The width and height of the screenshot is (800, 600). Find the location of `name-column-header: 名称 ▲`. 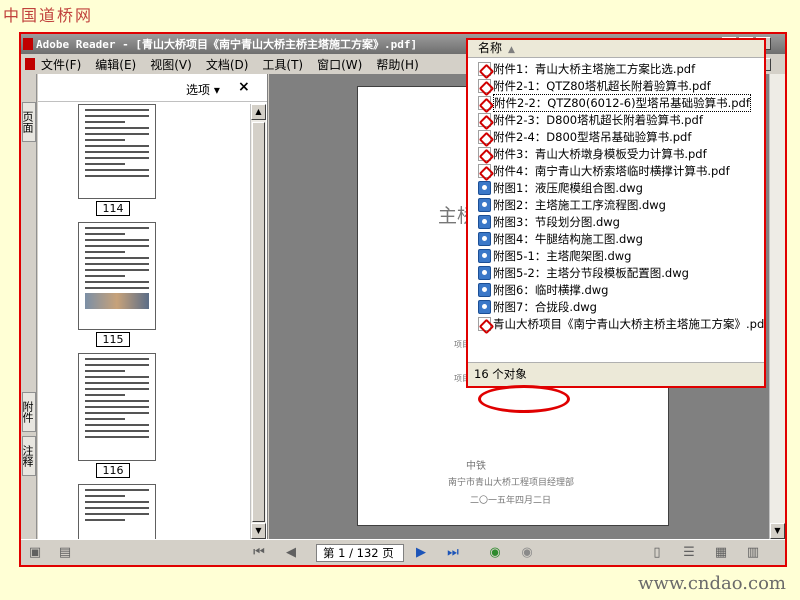

name-column-header: 名称 ▲ is located at coordinates (616, 49).